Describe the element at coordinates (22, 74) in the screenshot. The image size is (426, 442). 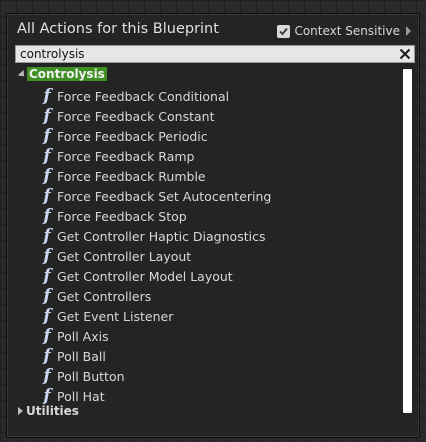
I see `expand-arrow-down-icon` at that location.